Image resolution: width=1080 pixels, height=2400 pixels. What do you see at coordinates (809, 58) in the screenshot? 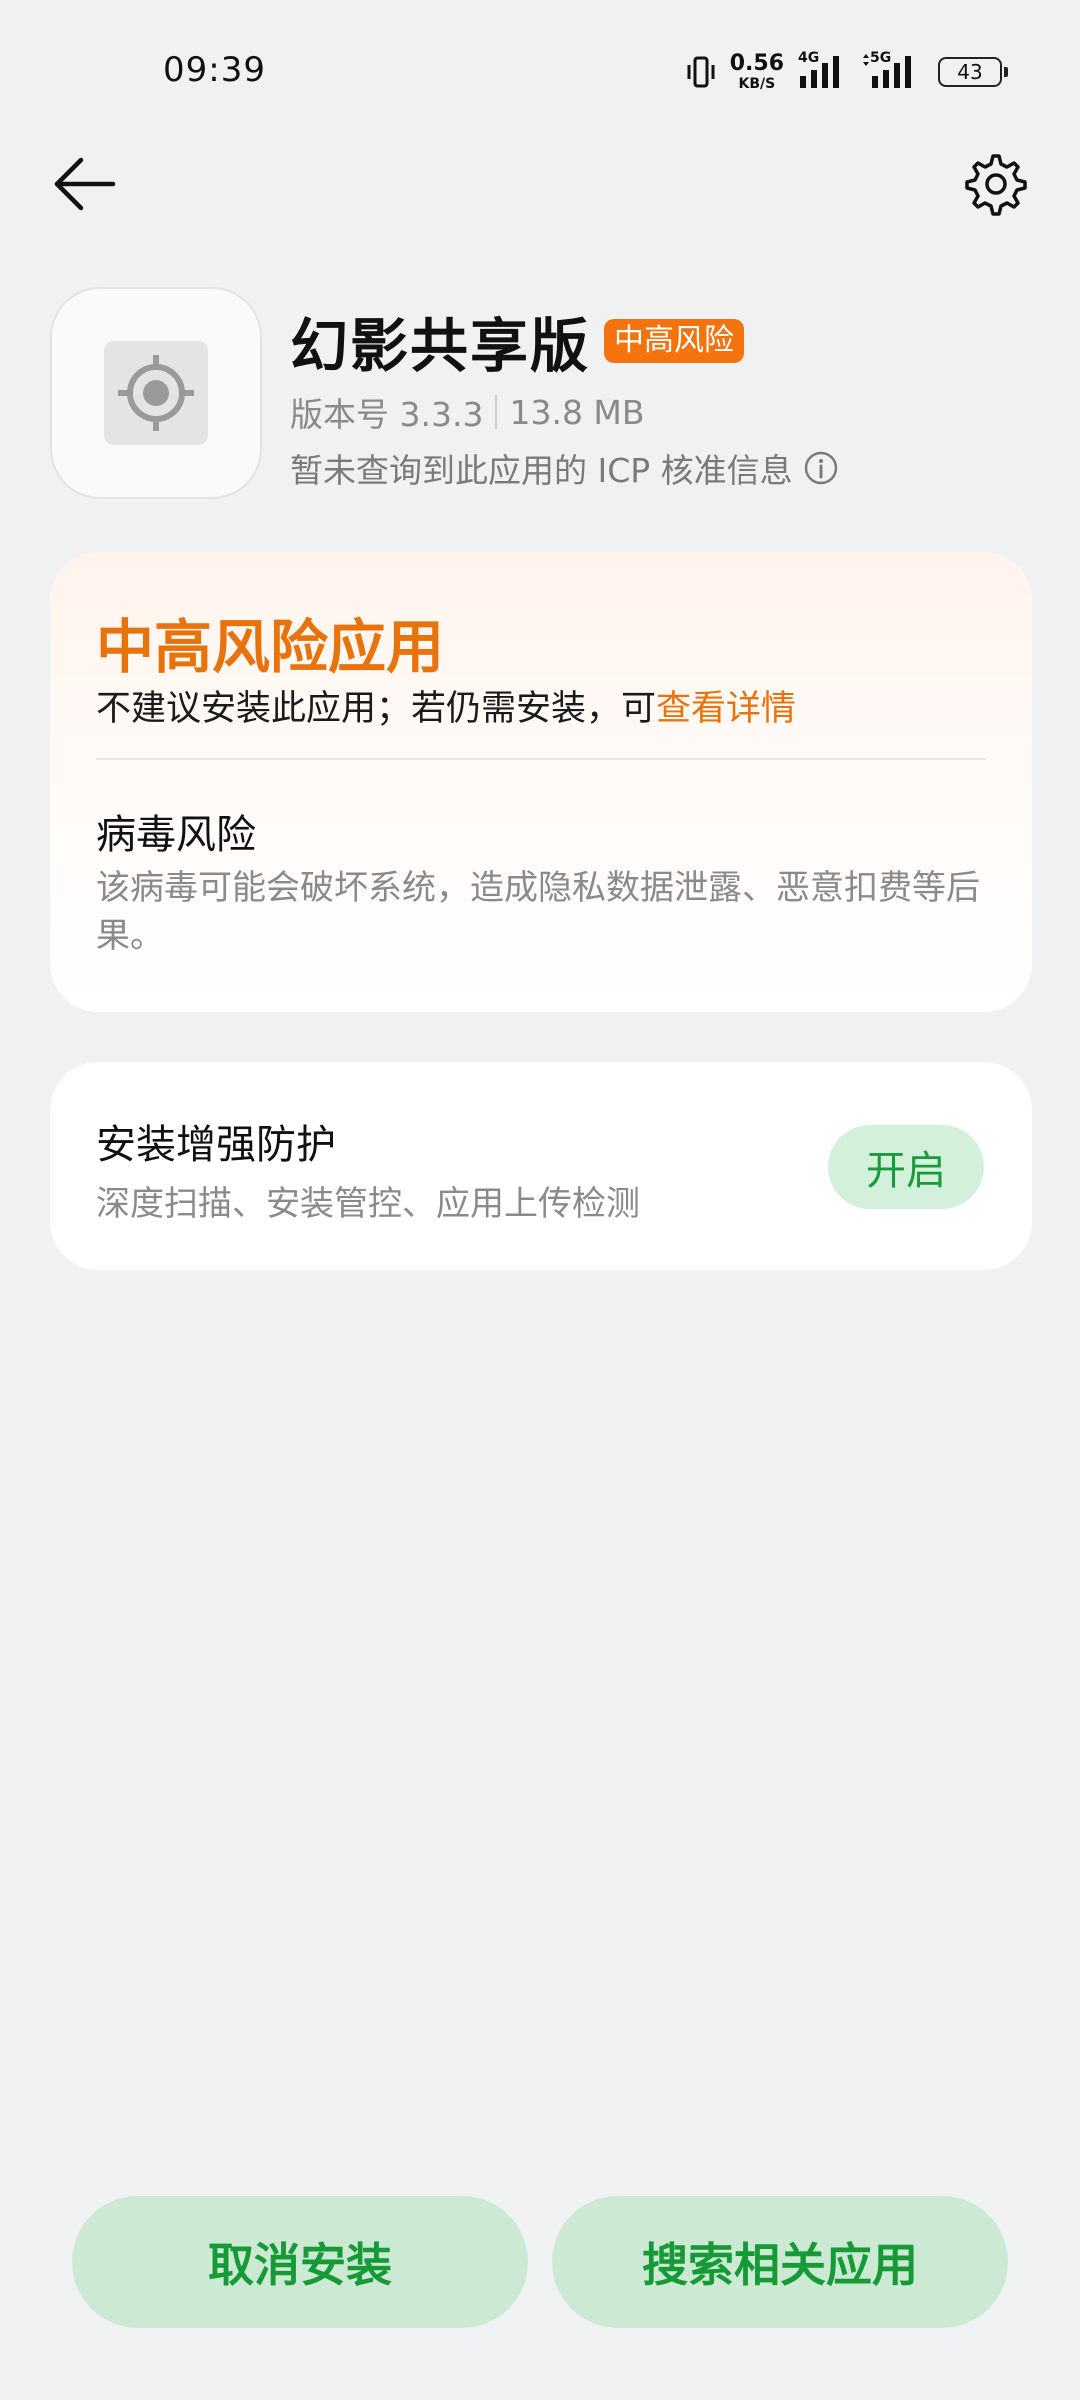
I see `signal-4g-label: 4G` at bounding box center [809, 58].